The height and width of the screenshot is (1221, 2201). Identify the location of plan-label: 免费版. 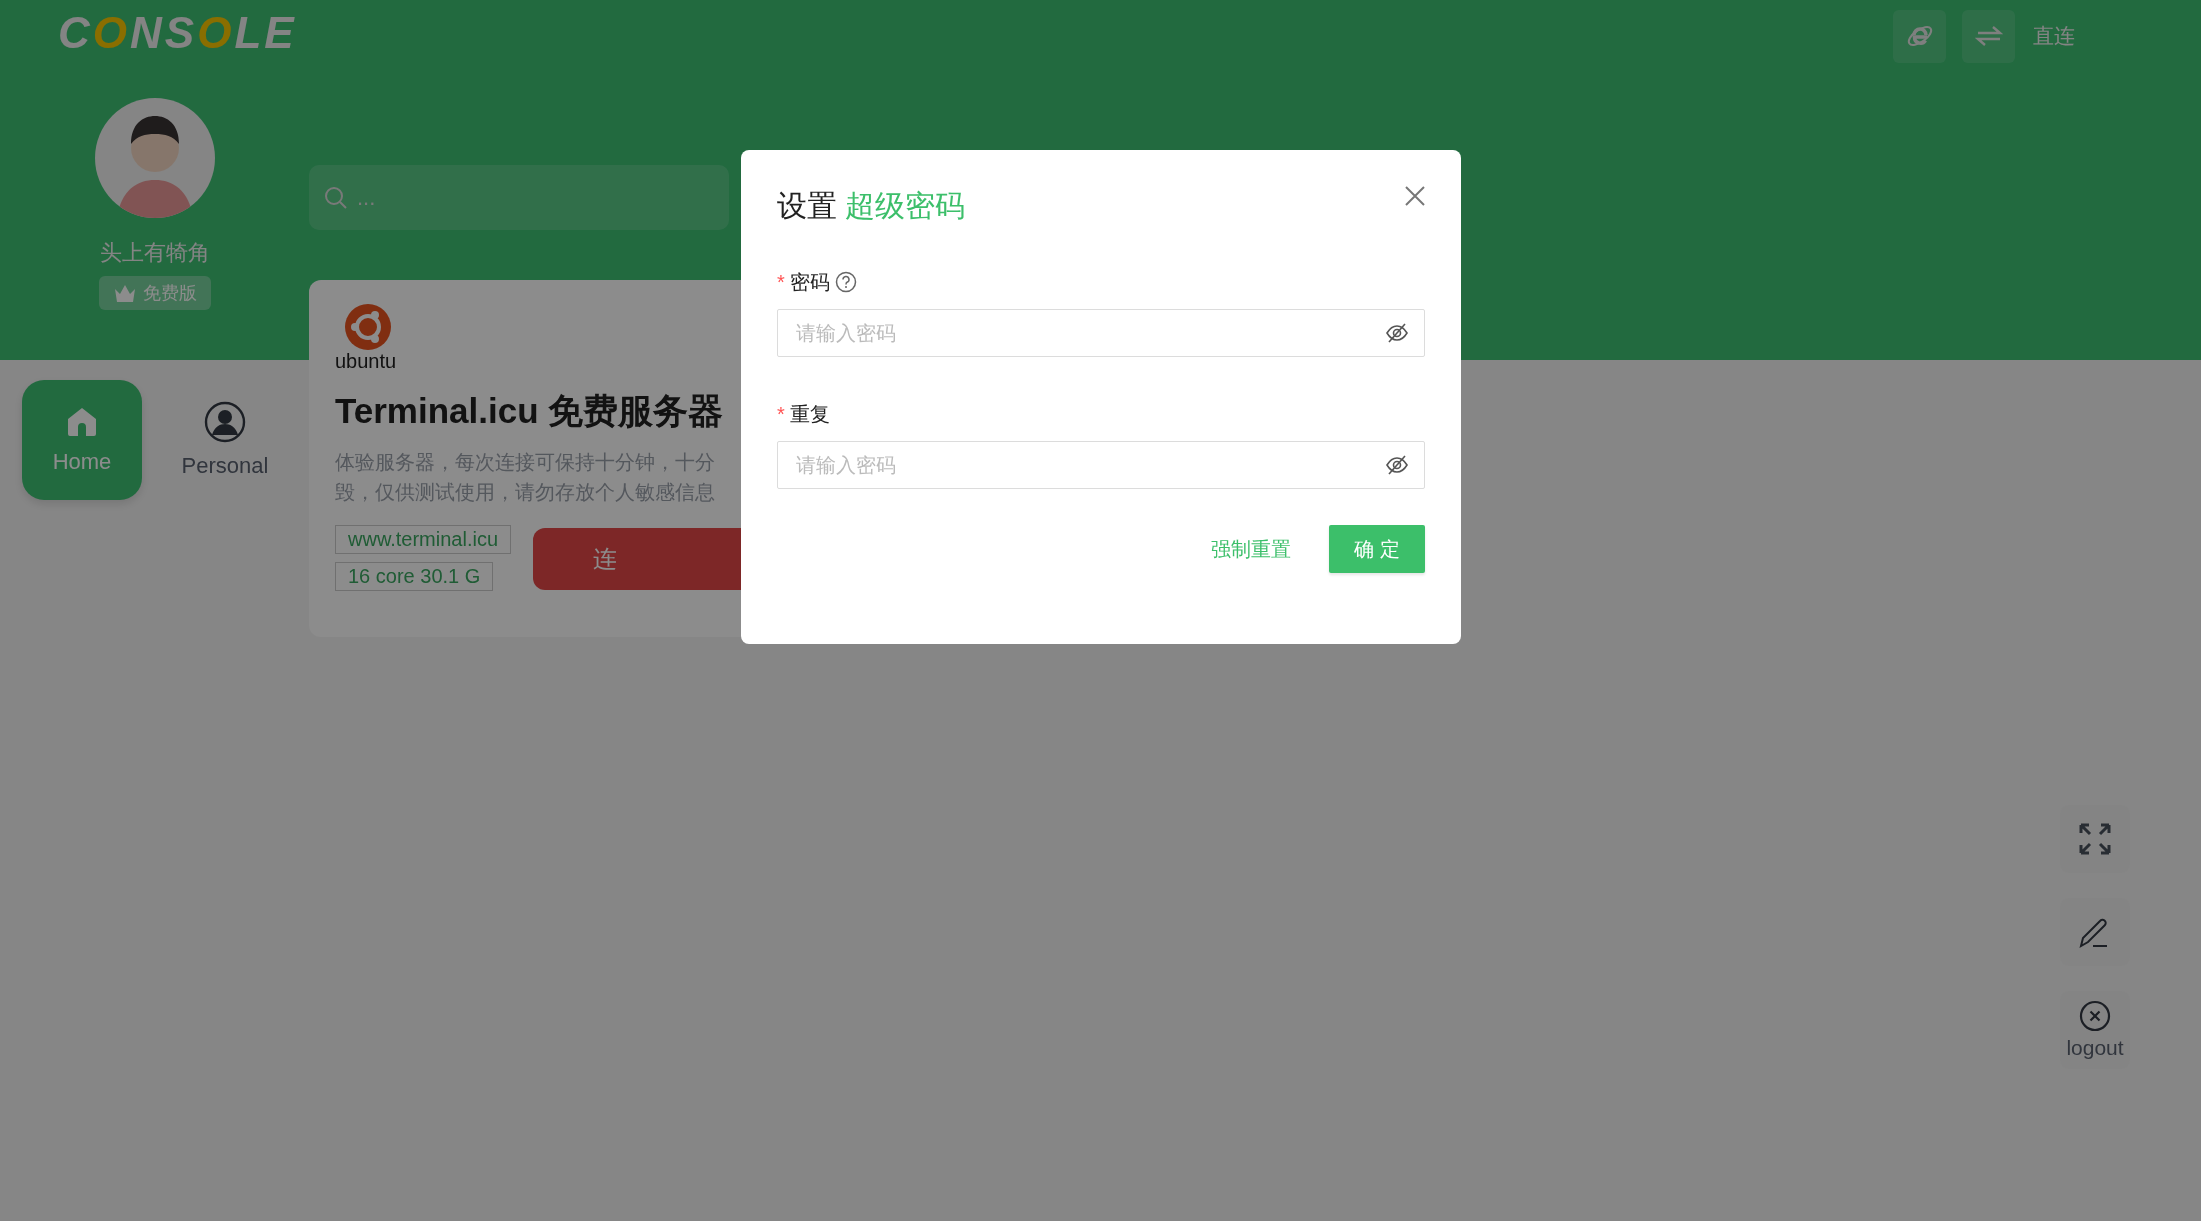
(169, 293).